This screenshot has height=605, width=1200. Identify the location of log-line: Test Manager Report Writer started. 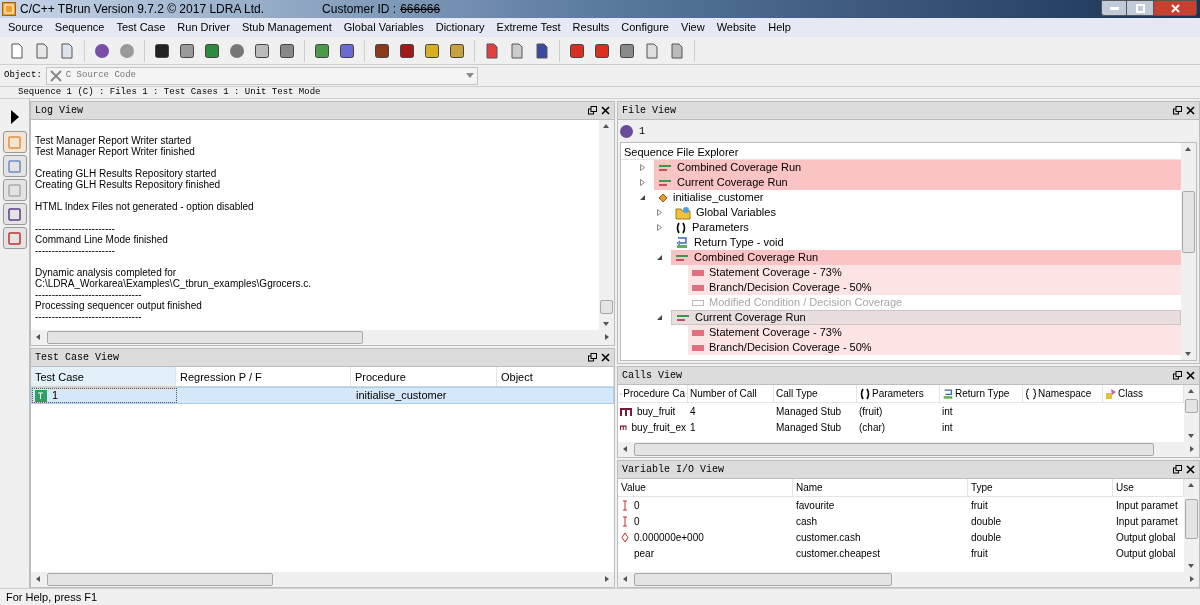
(113, 140).